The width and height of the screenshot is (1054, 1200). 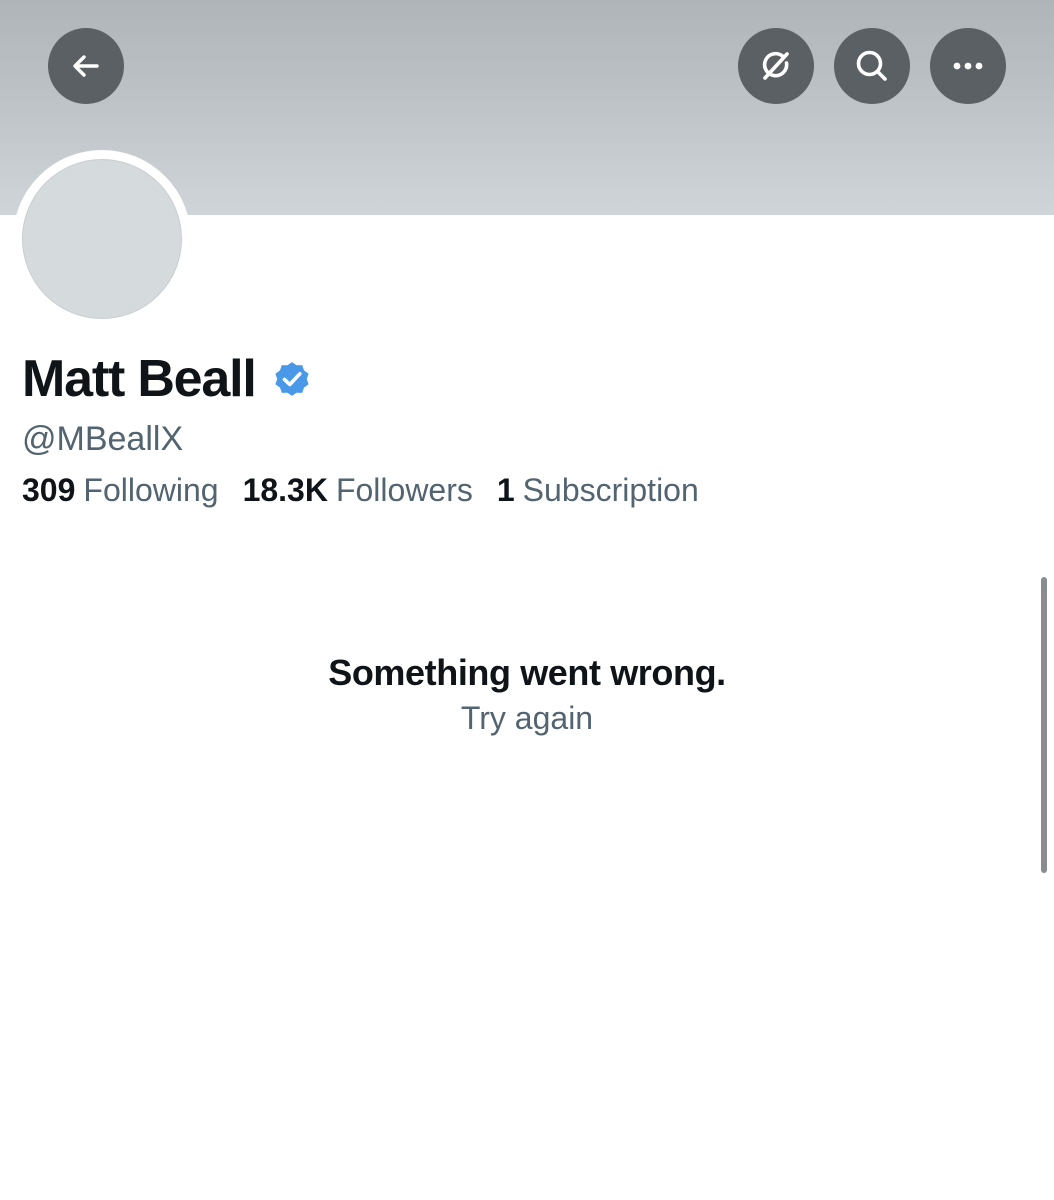 I want to click on following-count: 309, so click(x=49, y=490).